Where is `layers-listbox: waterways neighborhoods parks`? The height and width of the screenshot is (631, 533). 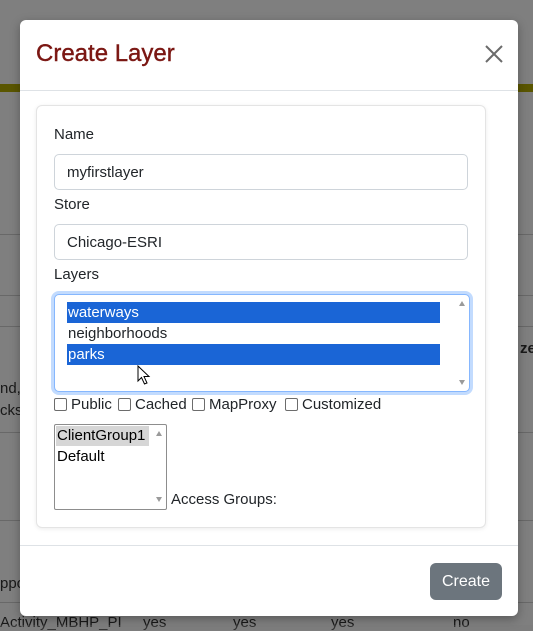 layers-listbox: waterways neighborhoods parks is located at coordinates (262, 343).